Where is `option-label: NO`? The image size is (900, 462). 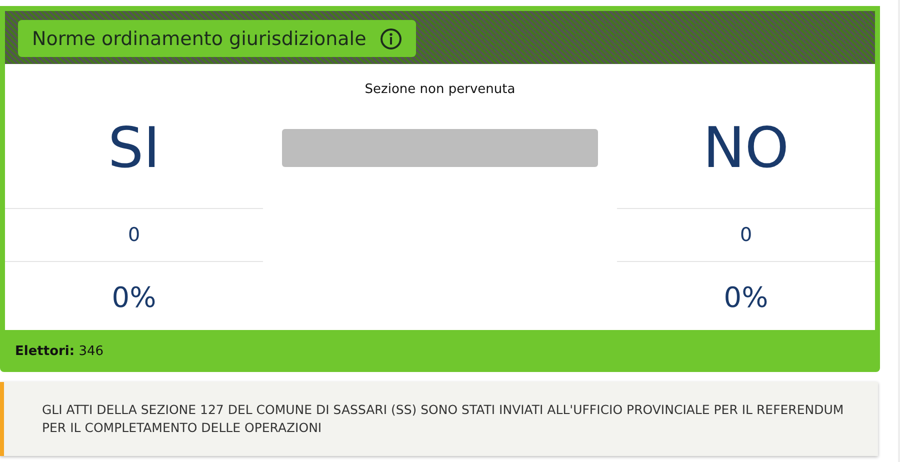
option-label: NO is located at coordinates (746, 148).